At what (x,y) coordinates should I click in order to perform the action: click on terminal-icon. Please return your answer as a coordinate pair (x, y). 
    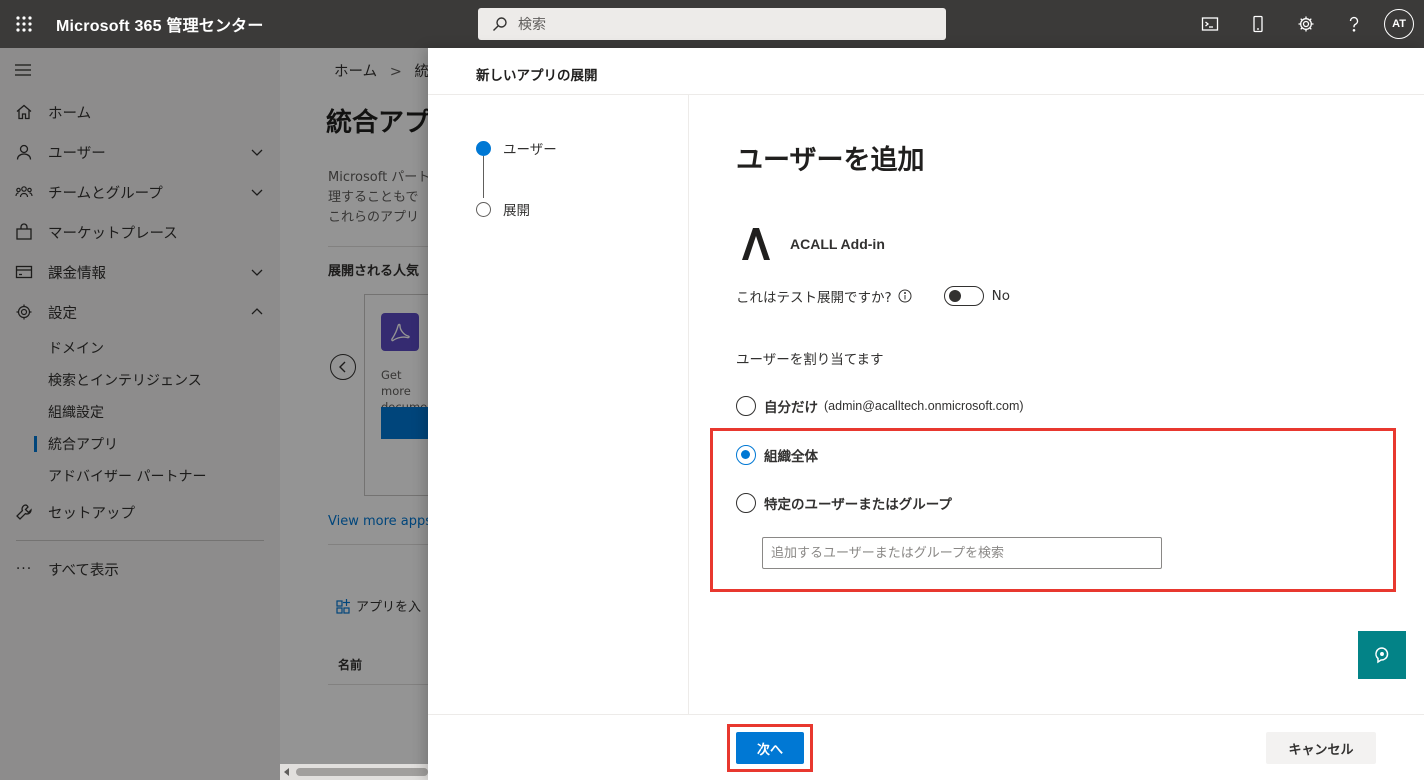
    Looking at the image, I should click on (1210, 24).